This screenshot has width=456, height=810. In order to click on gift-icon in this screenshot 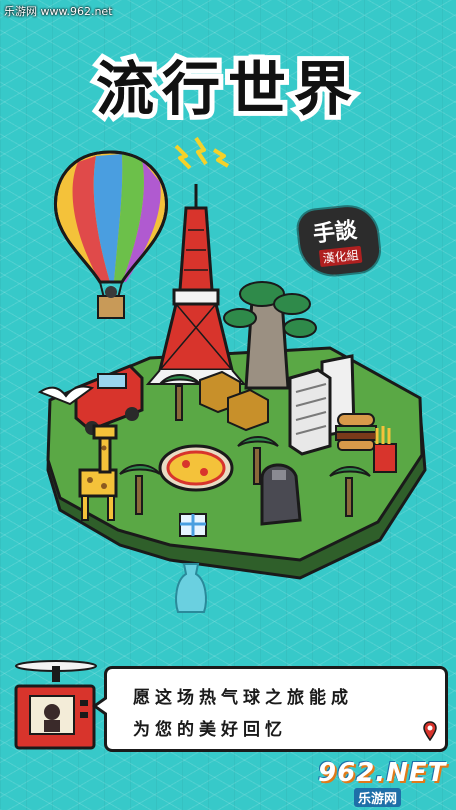, I will do `click(193, 525)`.